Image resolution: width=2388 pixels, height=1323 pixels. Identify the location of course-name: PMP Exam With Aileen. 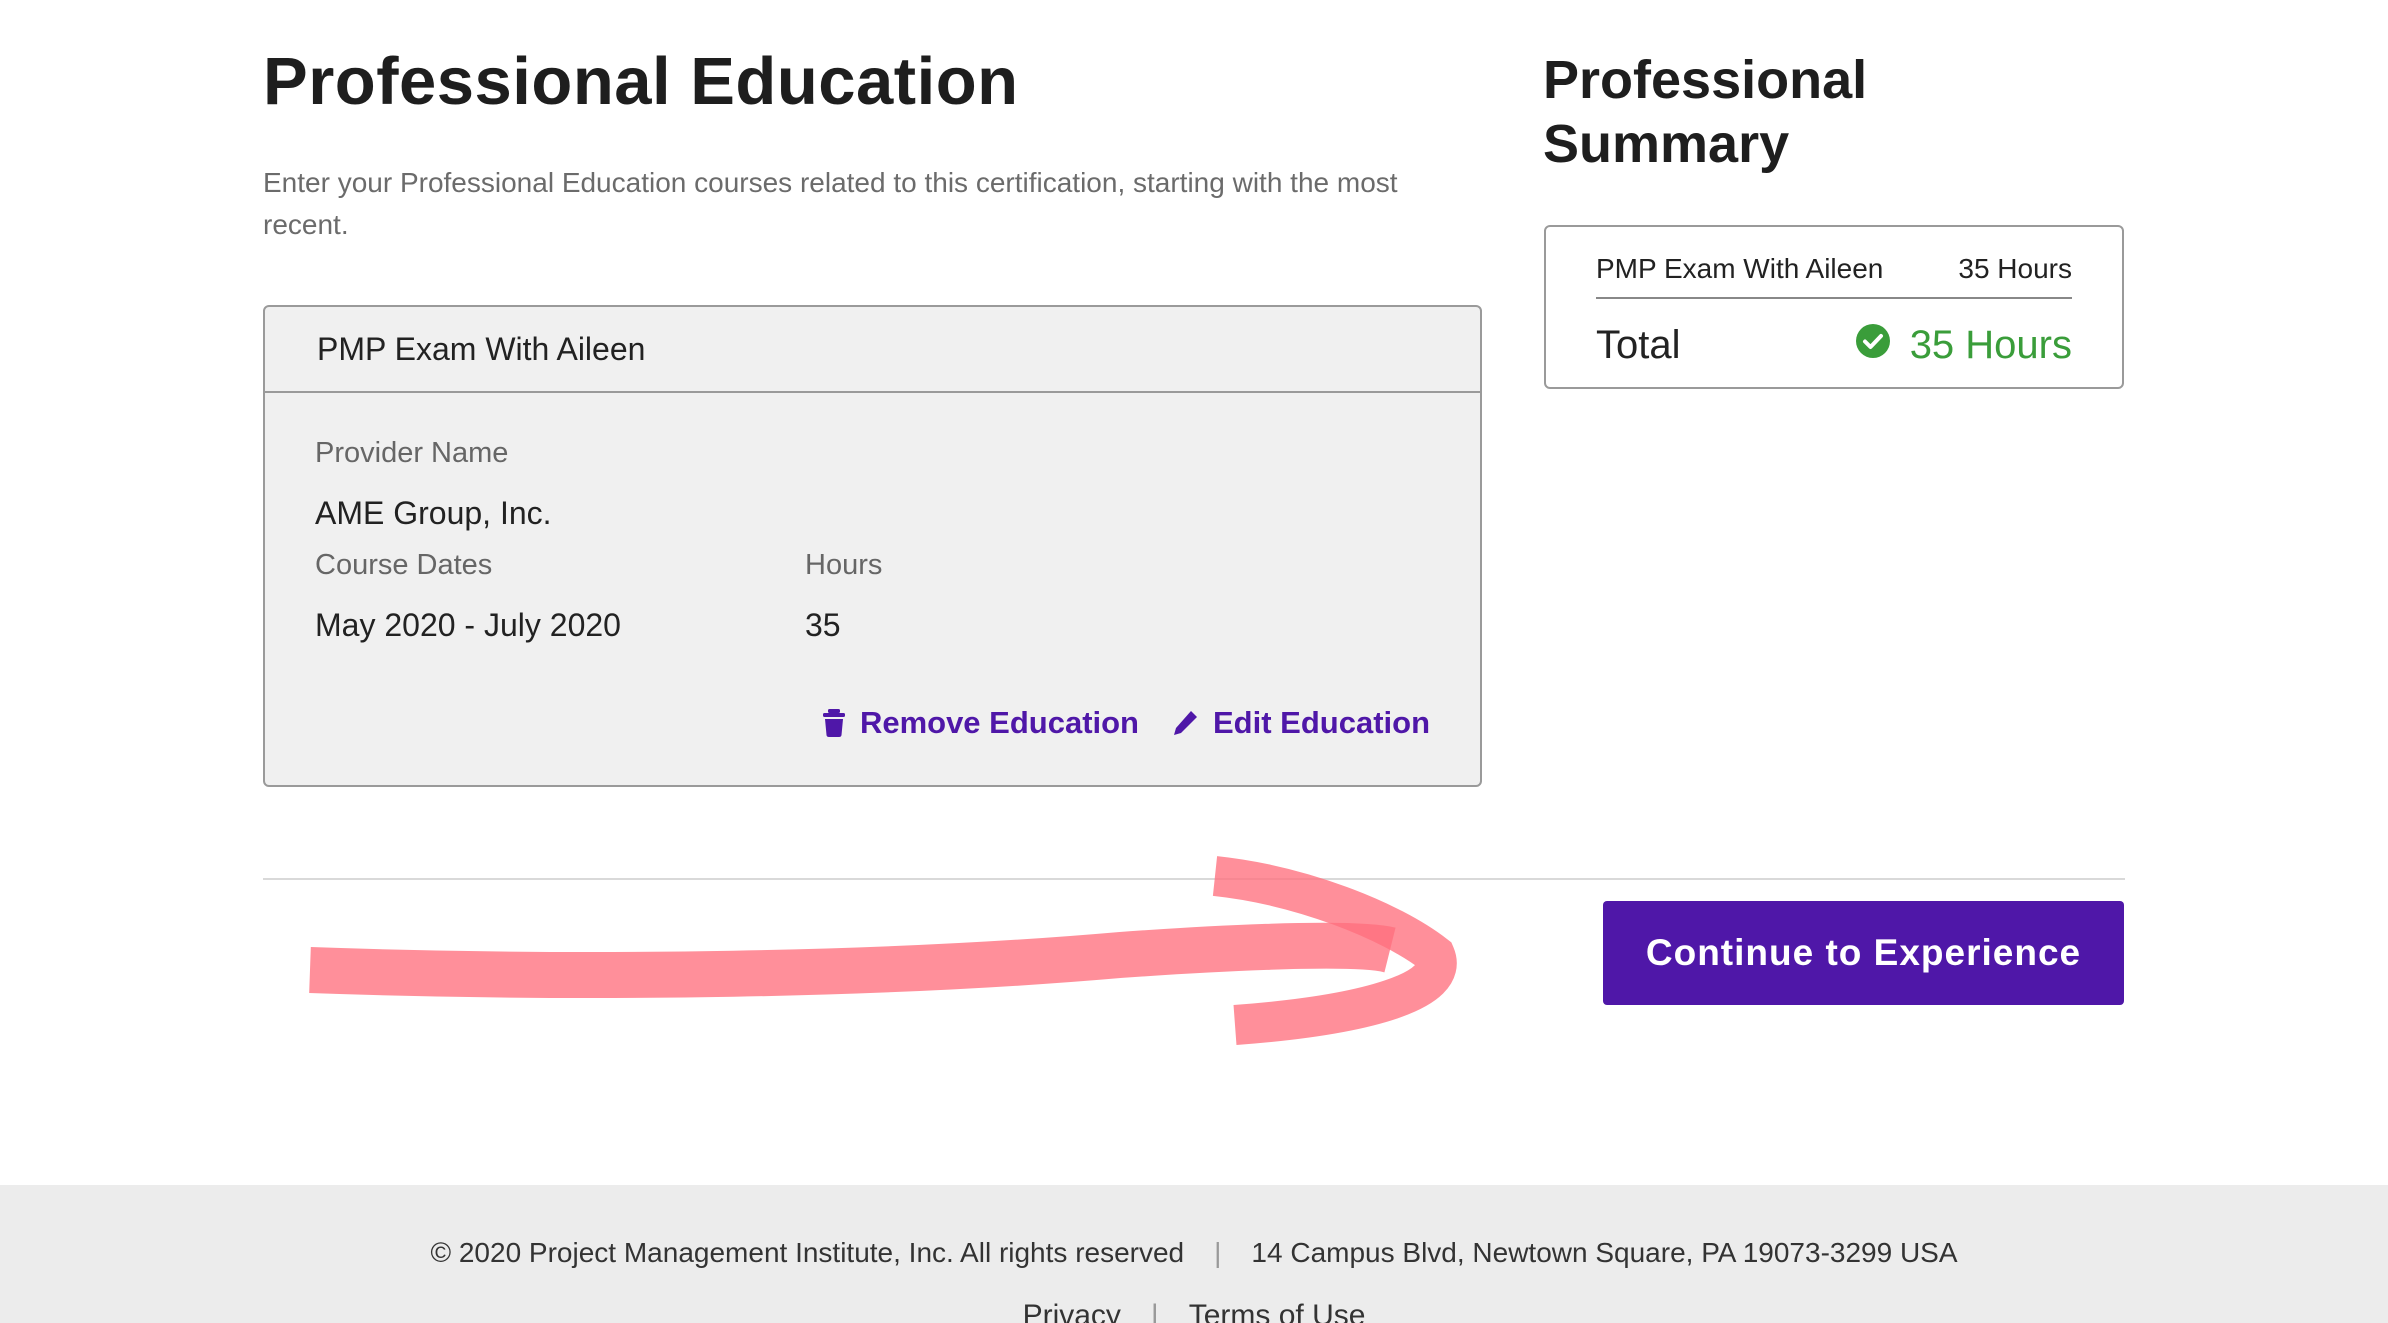
(872, 350).